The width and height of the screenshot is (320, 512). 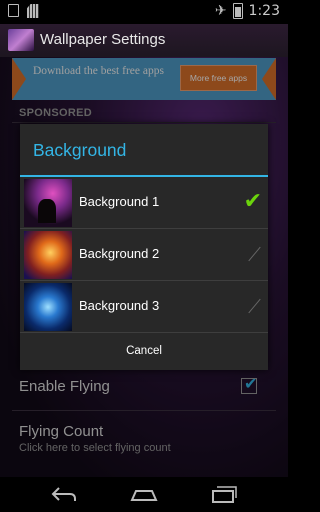 I want to click on recent-apps-icon, so click(x=224, y=494).